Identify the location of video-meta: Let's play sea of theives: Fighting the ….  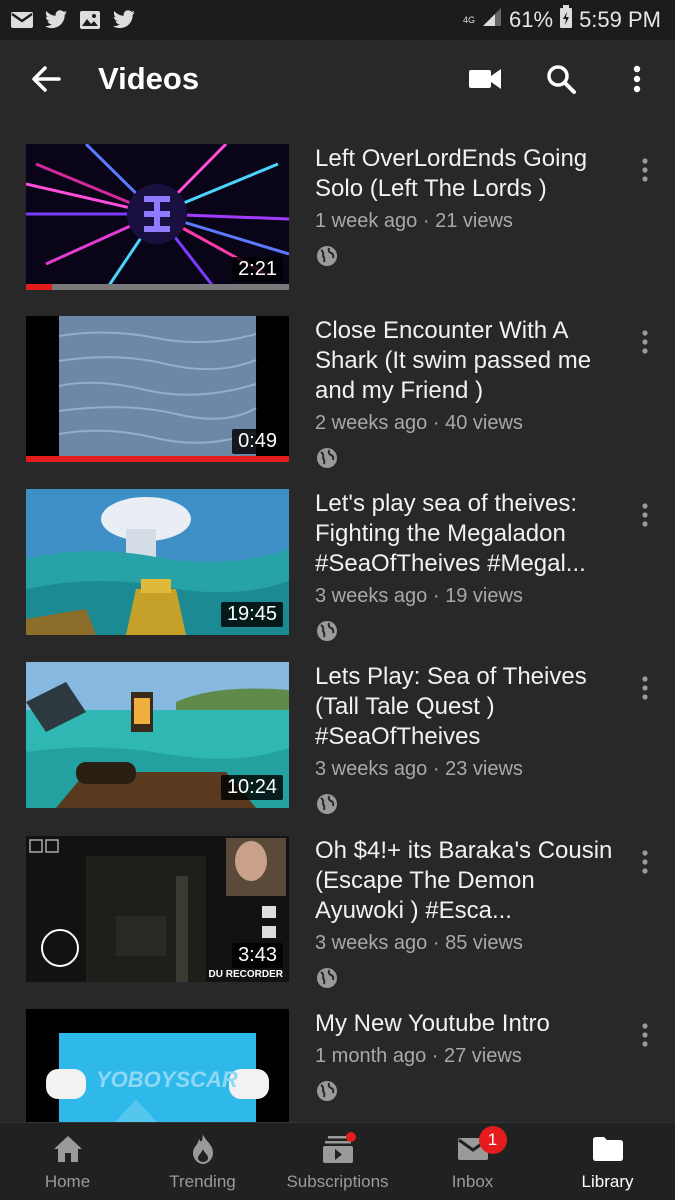
(465, 566).